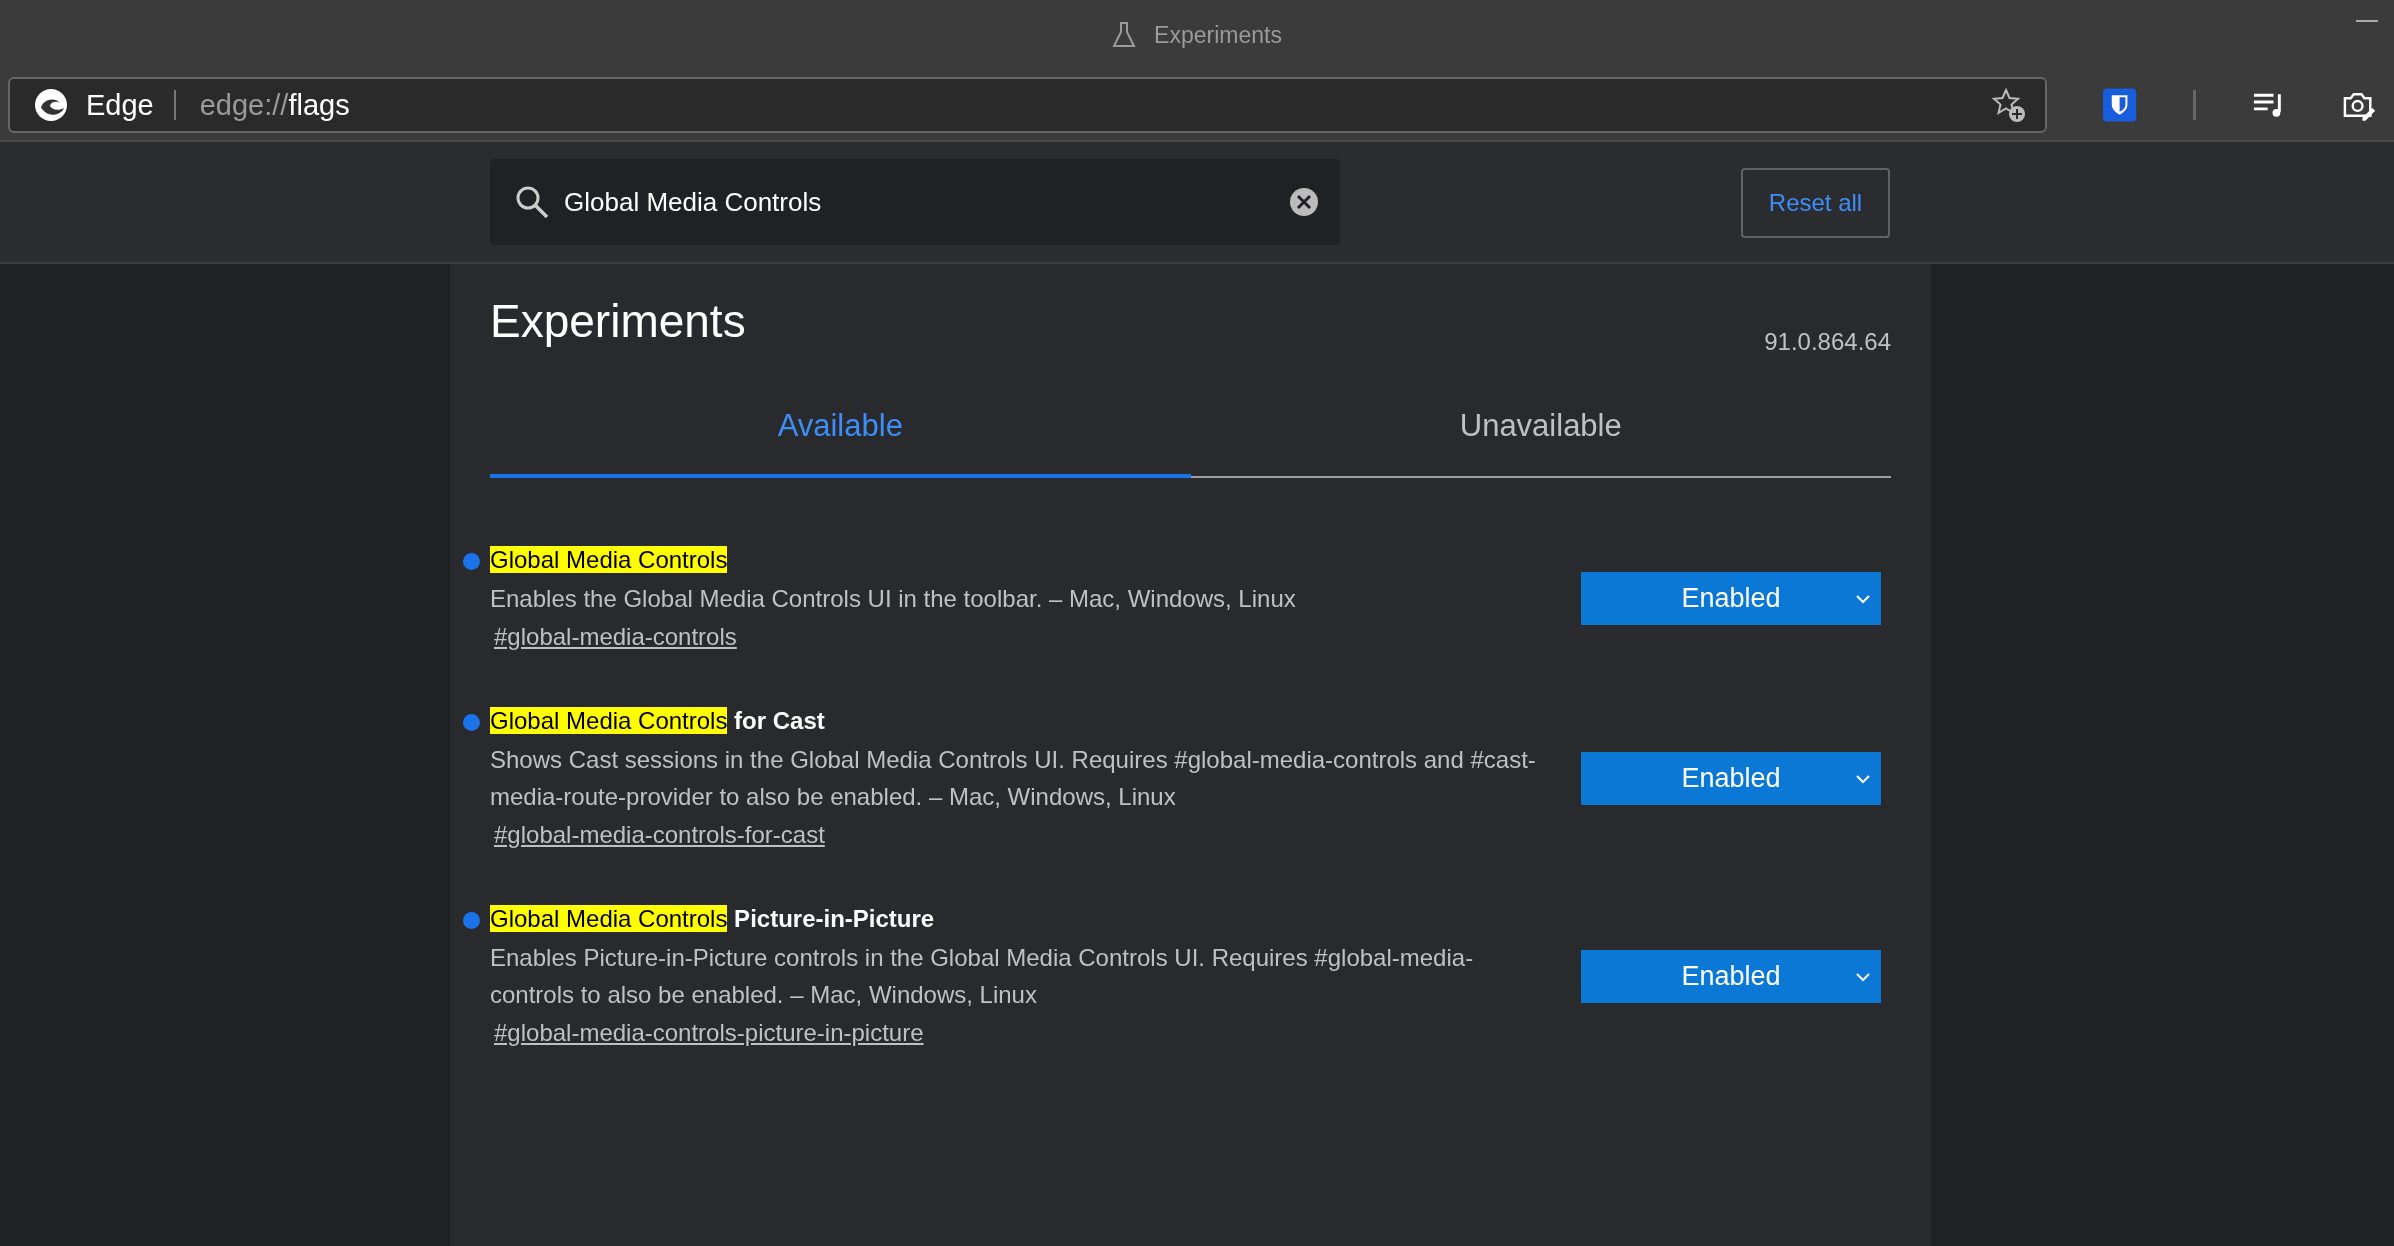  What do you see at coordinates (1013, 778) in the screenshot?
I see `flag-description: Shows Cast sessions in the Global Media Controls UI. Requires #global-media-controls and #cast-media-route-provider to also be enabled. – Mac, Windows, Linux` at bounding box center [1013, 778].